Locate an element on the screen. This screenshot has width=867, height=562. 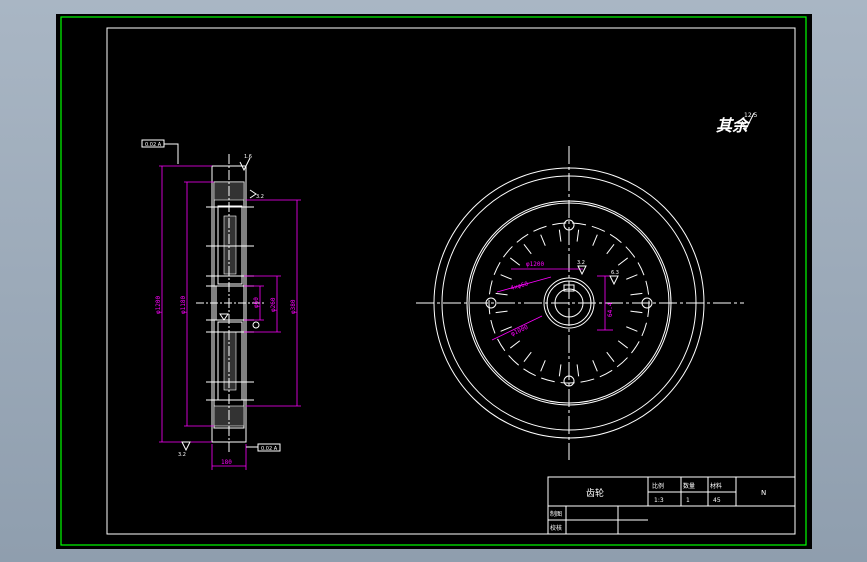
roughness-hub: 3.2 is located at coordinates (581, 263).